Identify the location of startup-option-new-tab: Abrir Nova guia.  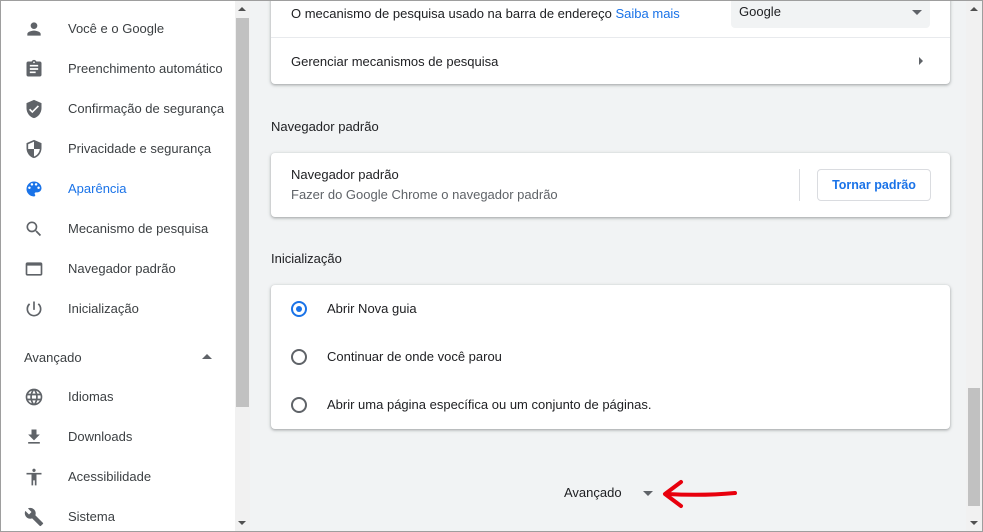
(610, 309).